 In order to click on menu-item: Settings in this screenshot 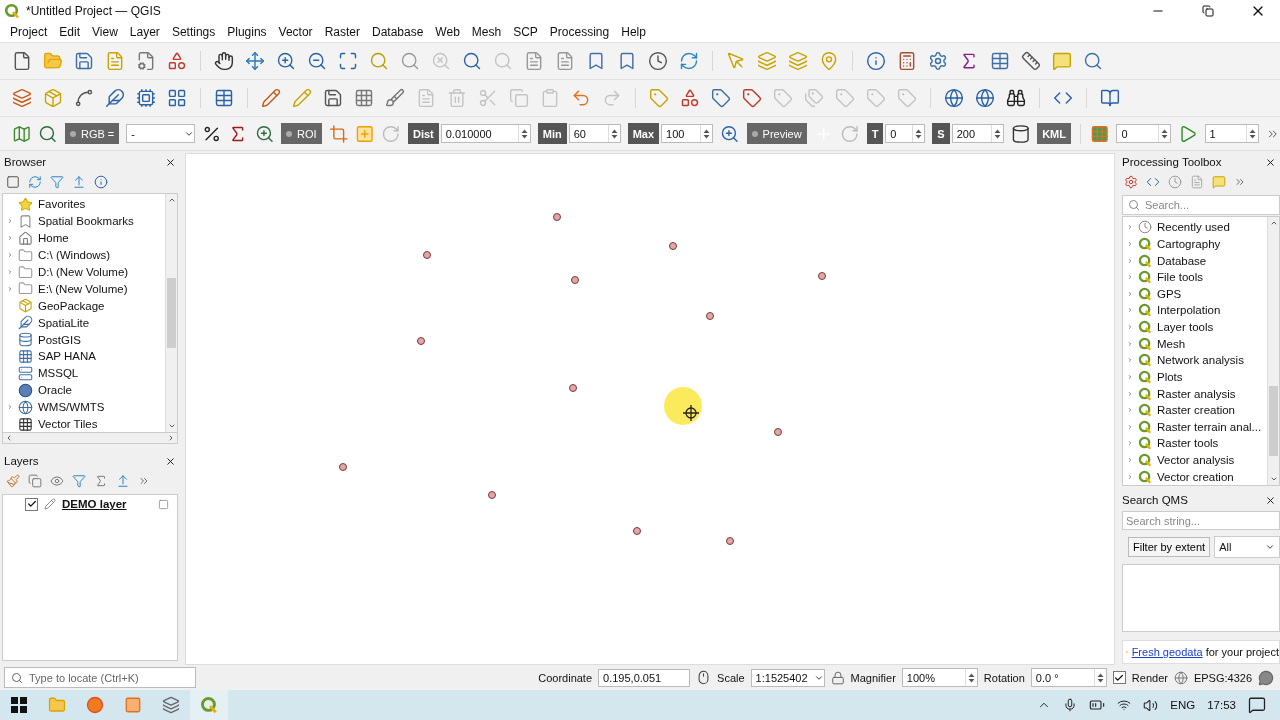, I will do `click(193, 32)`.